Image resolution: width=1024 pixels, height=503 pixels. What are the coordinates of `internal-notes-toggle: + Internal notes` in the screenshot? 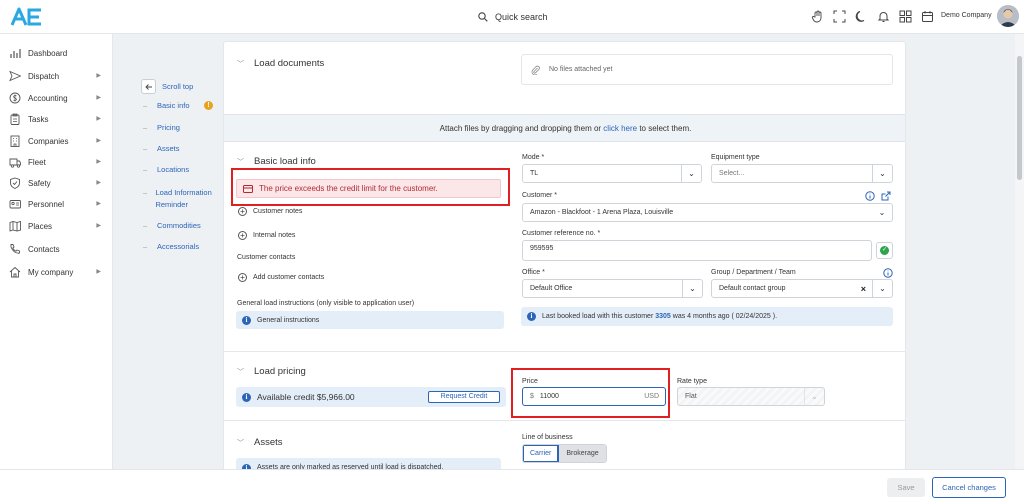 It's located at (266, 235).